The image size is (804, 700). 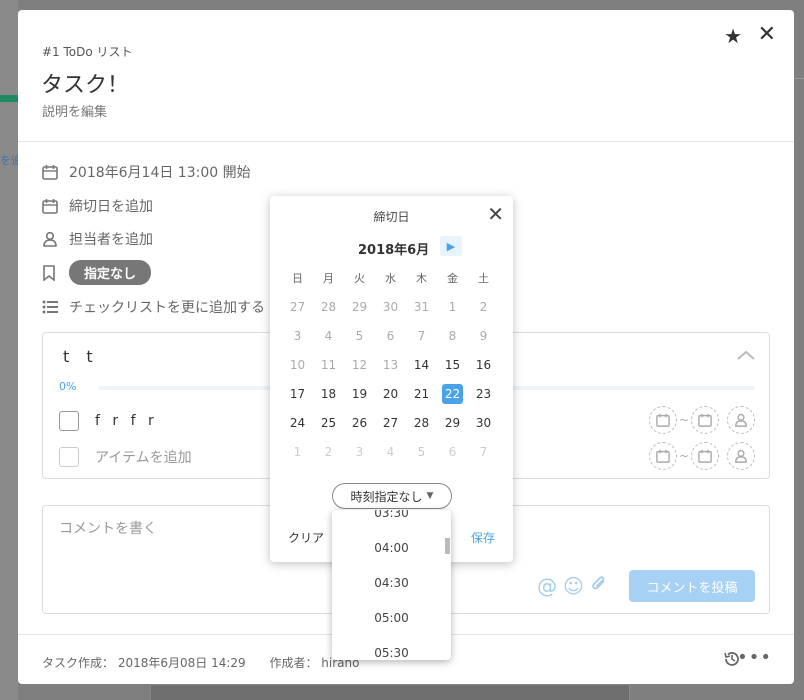 What do you see at coordinates (386, 496) in the screenshot?
I see `time-select-value: 時刻指定なし` at bounding box center [386, 496].